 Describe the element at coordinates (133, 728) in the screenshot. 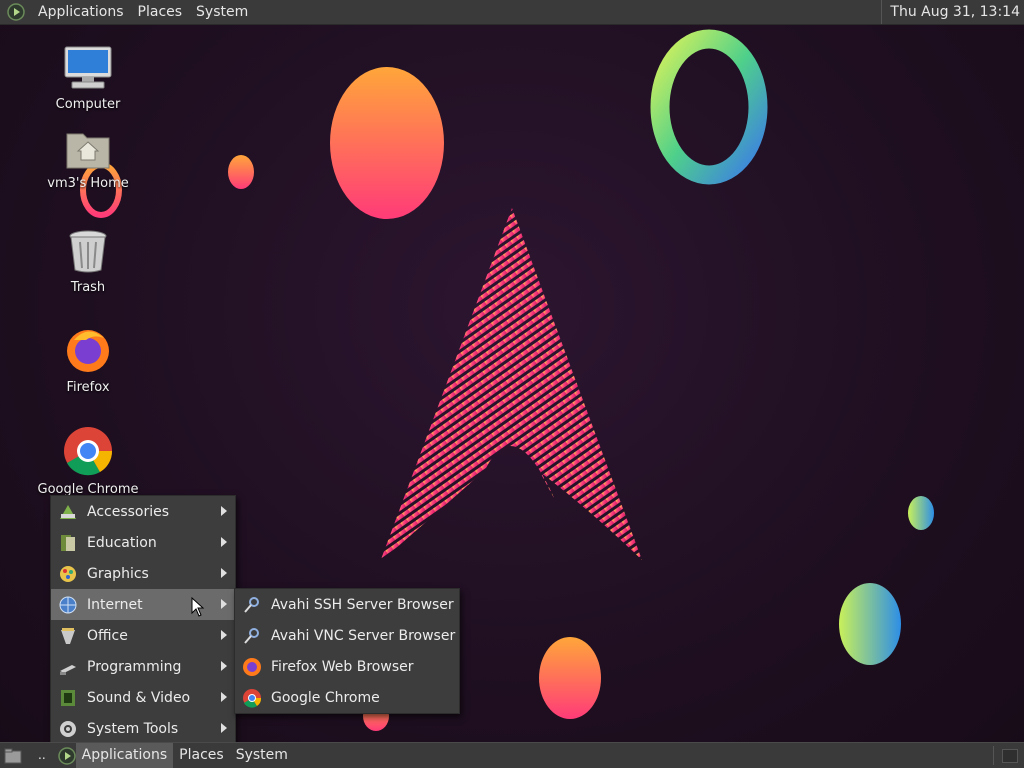

I see `menu-item-label: System Tools` at that location.